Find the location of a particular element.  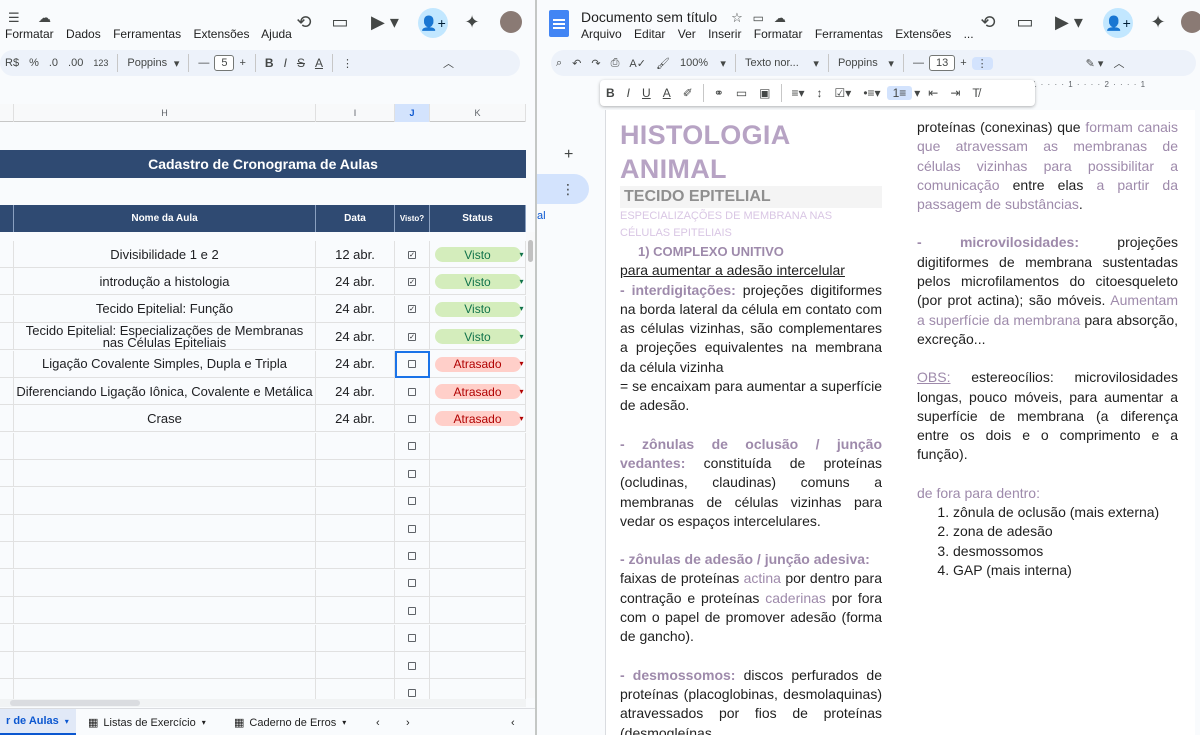

add-comment-icon: ▭ is located at coordinates (741, 93).